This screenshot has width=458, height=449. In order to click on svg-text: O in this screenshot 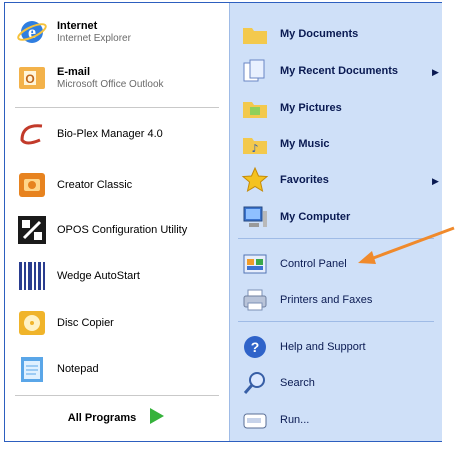, I will do `click(29, 79)`.